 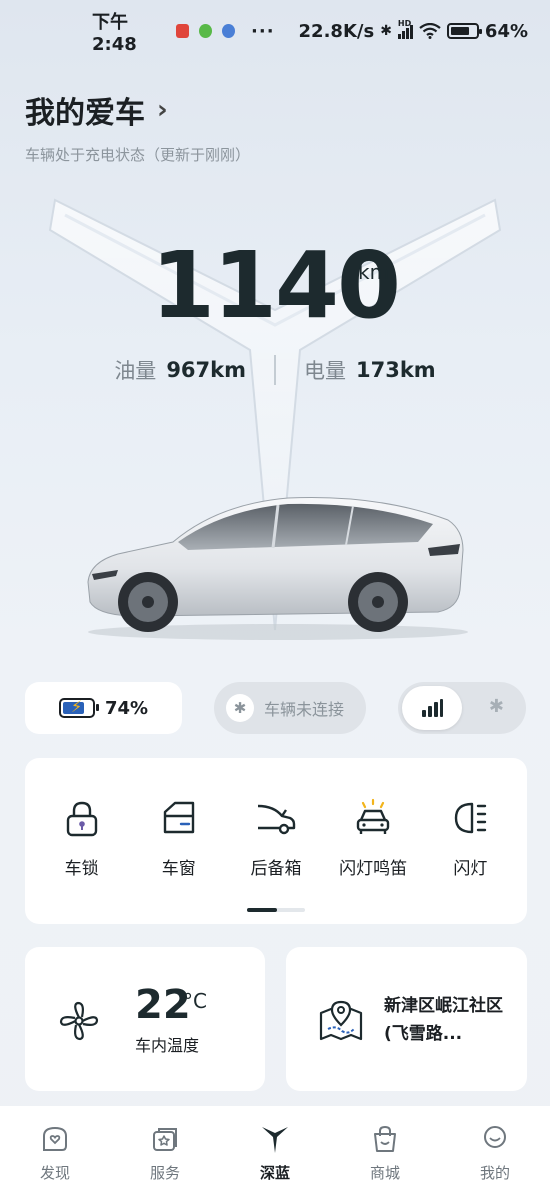 I want to click on window-icon, so click(x=178, y=817).